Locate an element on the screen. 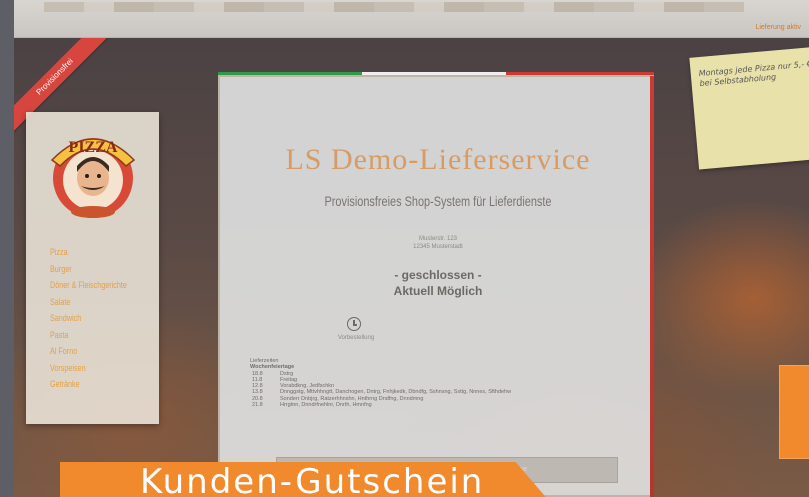 The width and height of the screenshot is (809, 497). sidebar-item-al-forno: Al Forno is located at coordinates (88, 351).